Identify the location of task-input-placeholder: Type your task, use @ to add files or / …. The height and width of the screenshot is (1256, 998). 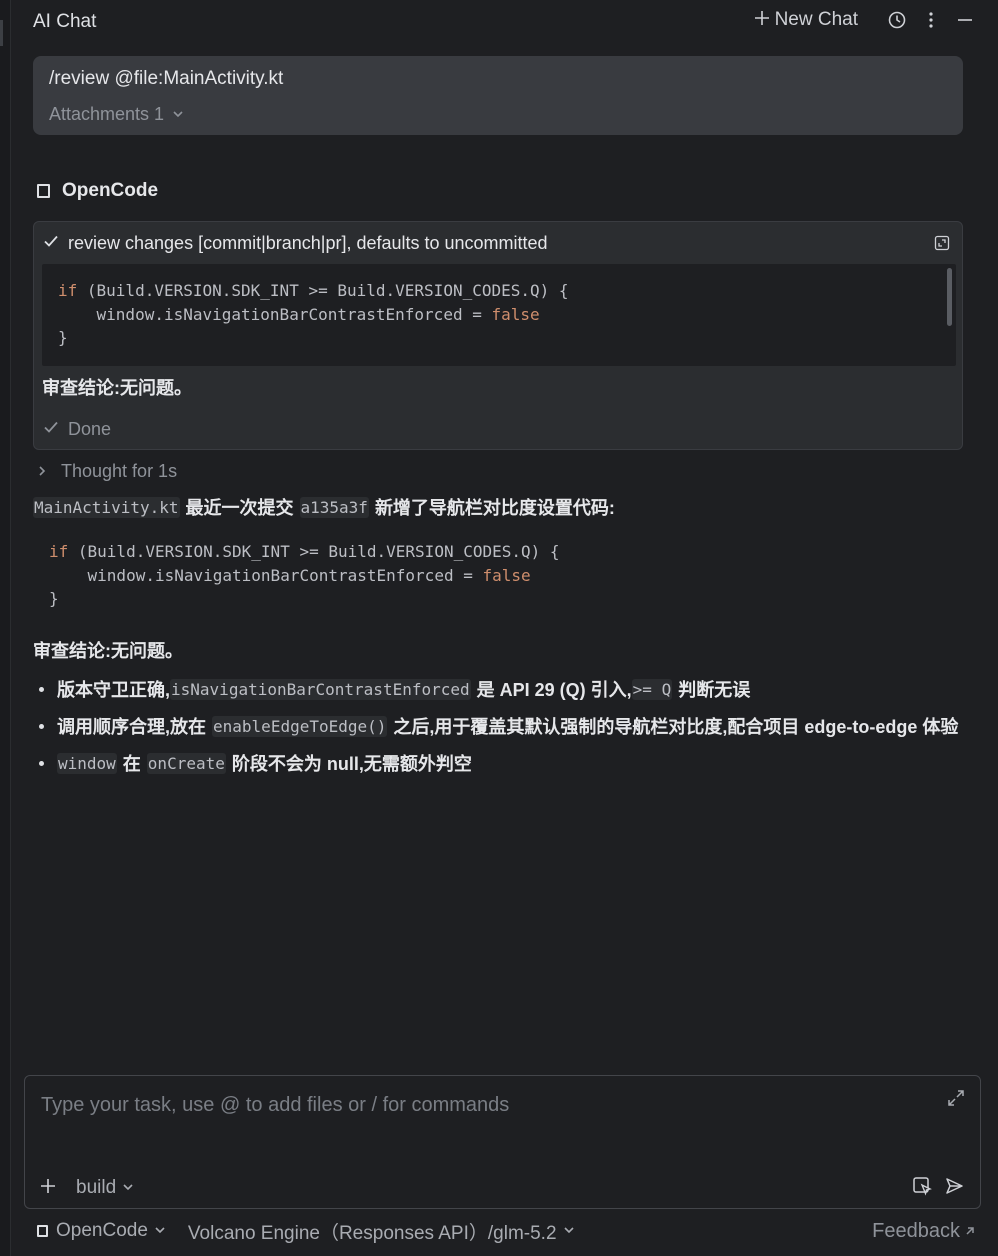
(275, 1105).